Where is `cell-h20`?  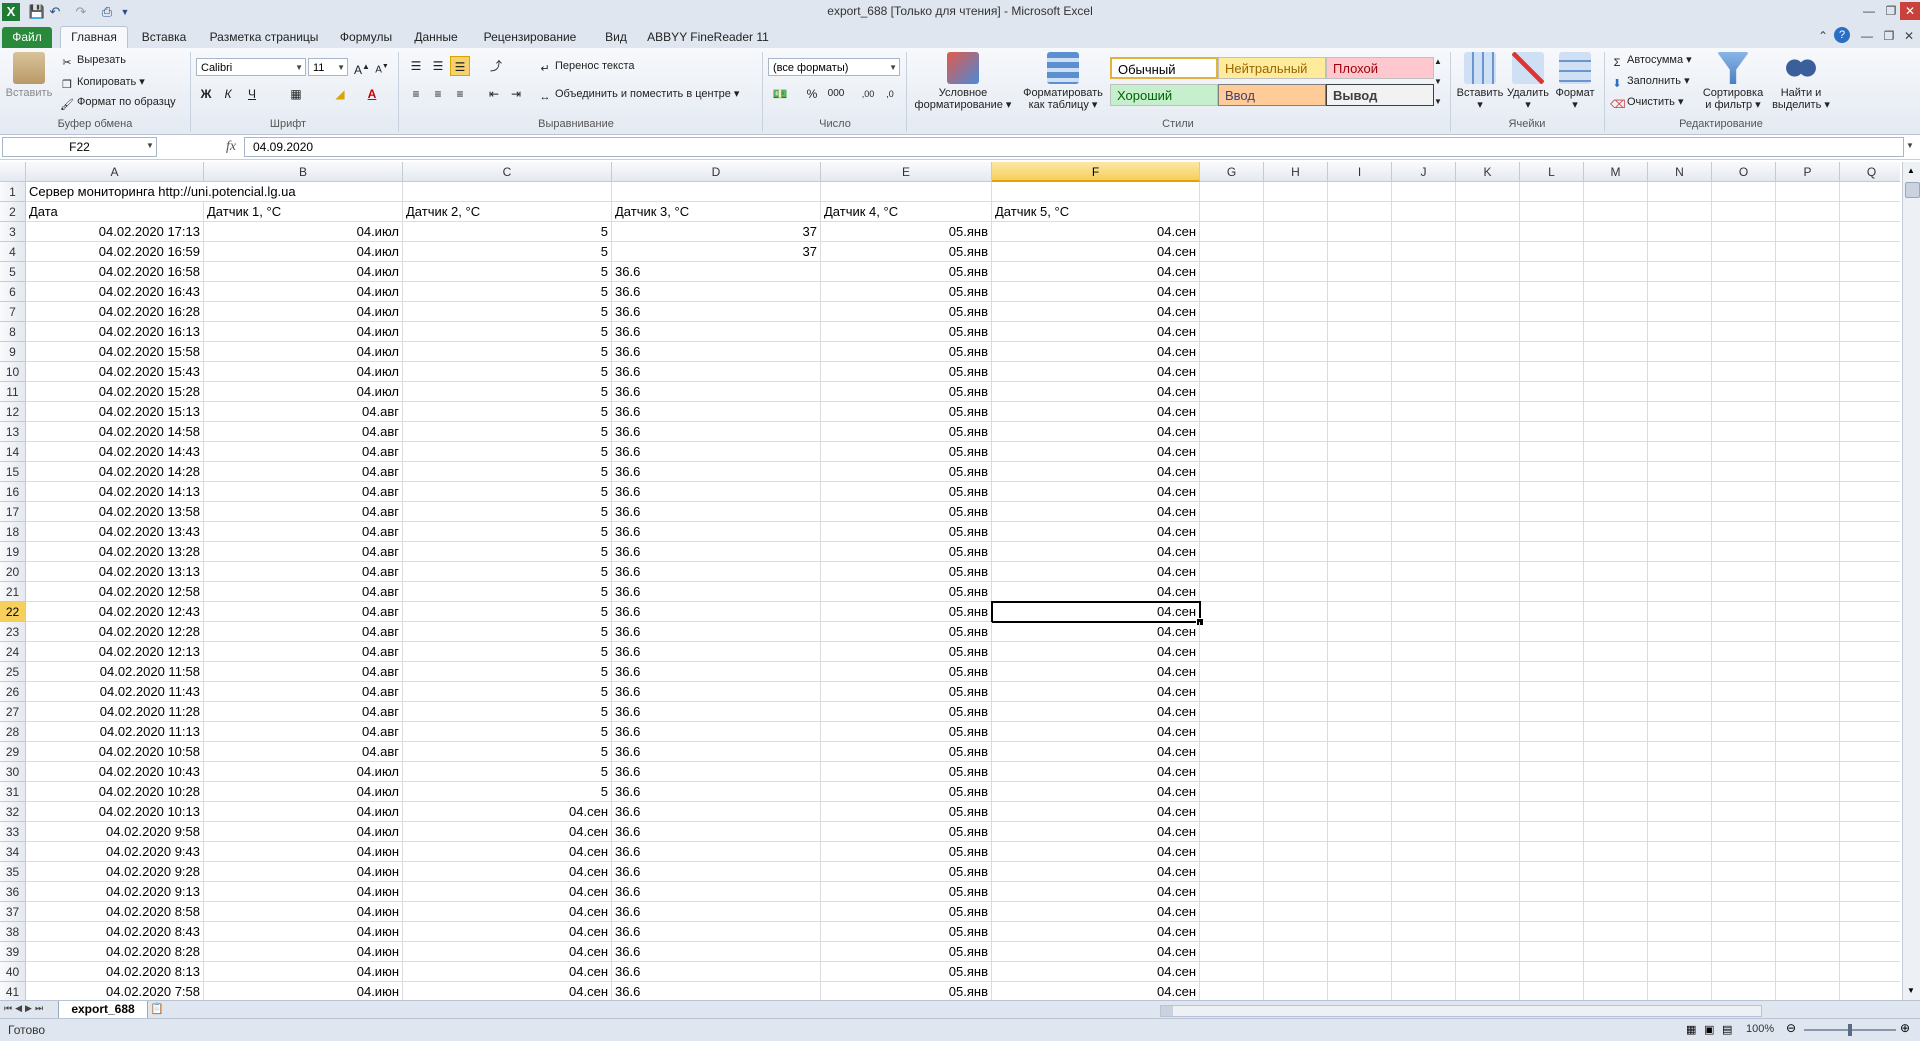
cell-h20 is located at coordinates (1296, 572).